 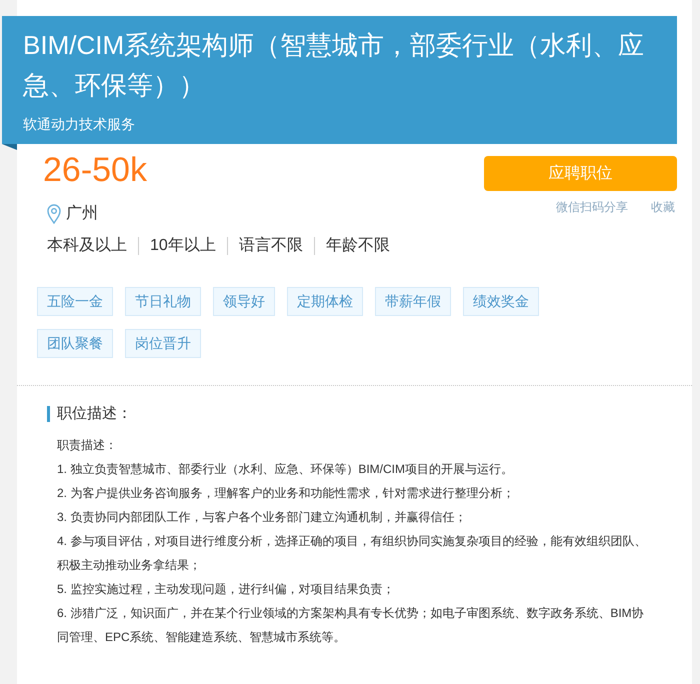 I want to click on requirement-text: 语言不限, so click(x=270, y=246).